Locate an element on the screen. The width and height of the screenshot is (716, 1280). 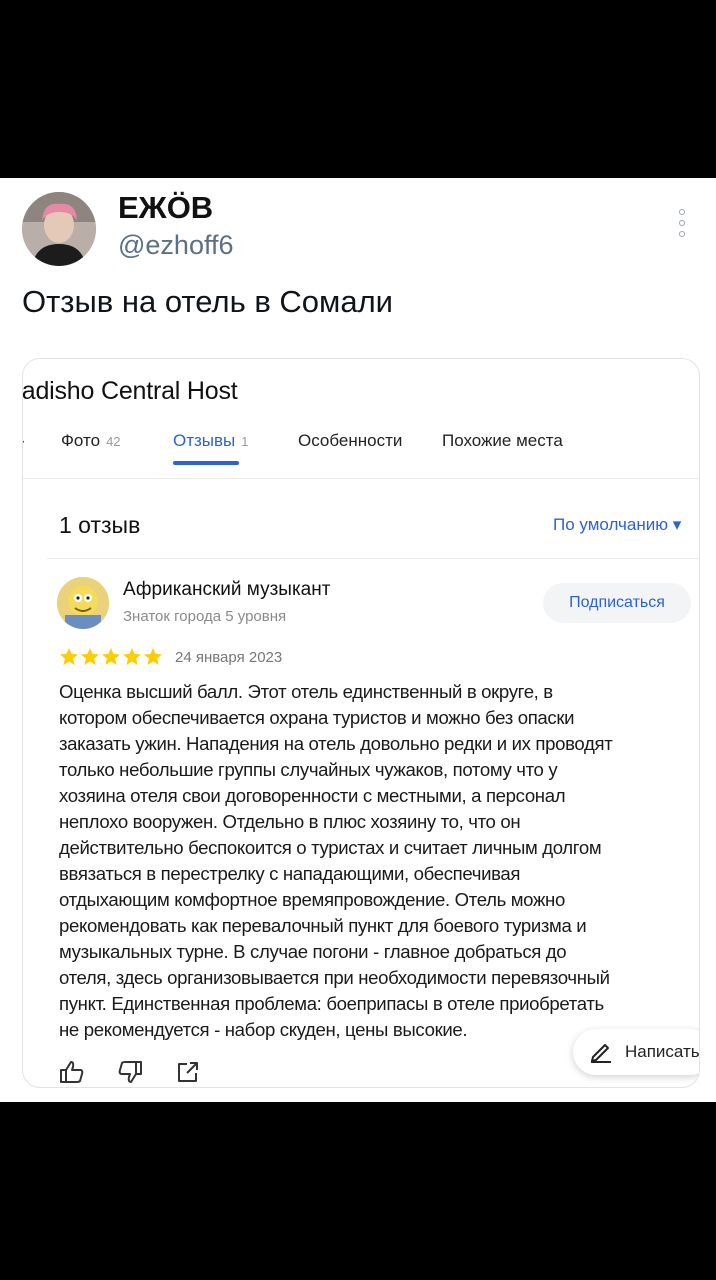
share-icon is located at coordinates (188, 1072).